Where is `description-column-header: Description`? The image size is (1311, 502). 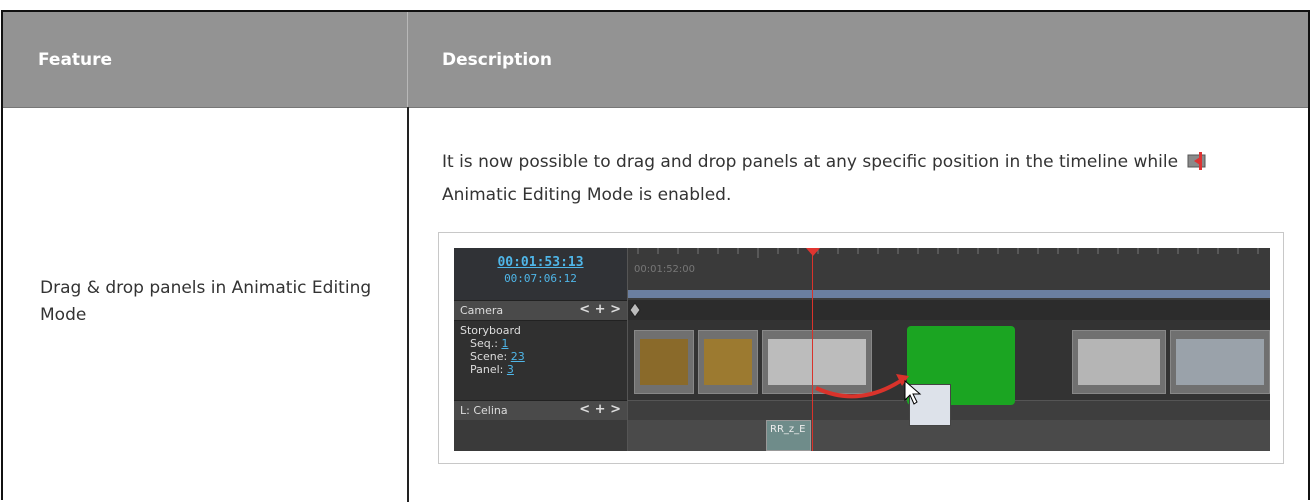 description-column-header: Description is located at coordinates (497, 60).